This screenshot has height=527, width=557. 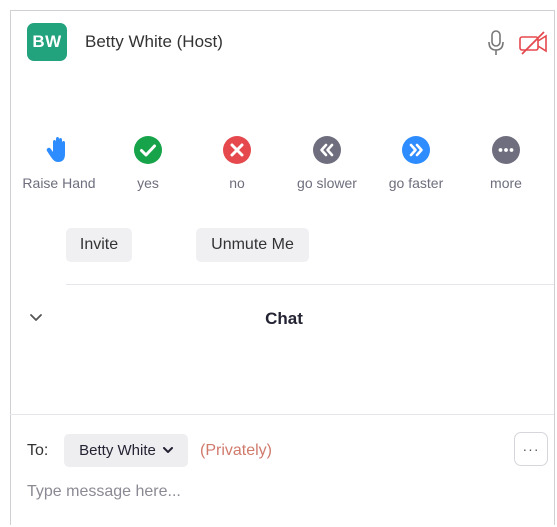 I want to click on x-icon, so click(x=237, y=150).